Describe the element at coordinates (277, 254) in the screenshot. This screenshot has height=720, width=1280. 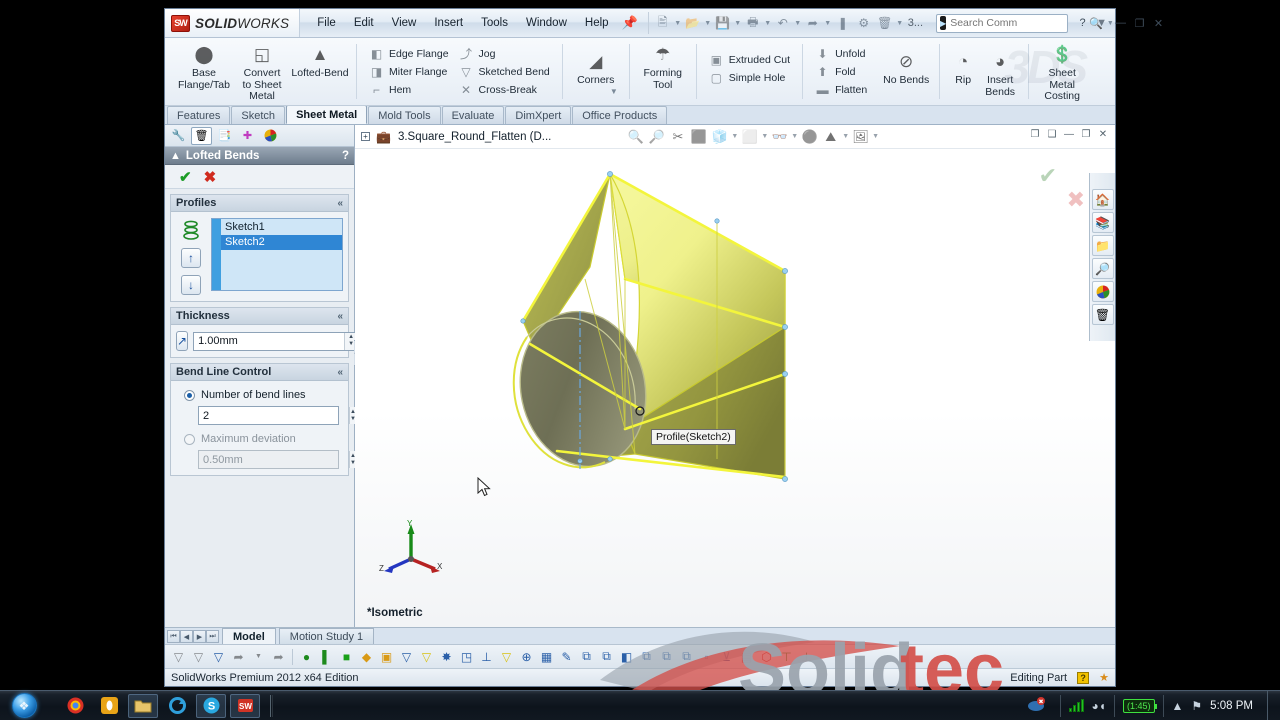
I see `profiles-list: Sketch1 Sketch2` at that location.